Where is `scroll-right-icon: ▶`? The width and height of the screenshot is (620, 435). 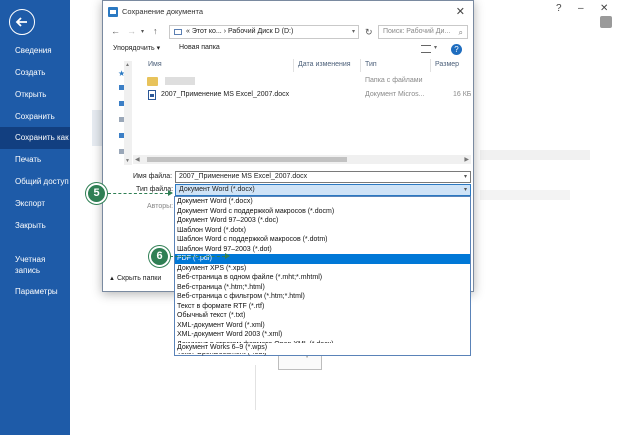
scroll-right-icon: ▶ is located at coordinates (466, 159).